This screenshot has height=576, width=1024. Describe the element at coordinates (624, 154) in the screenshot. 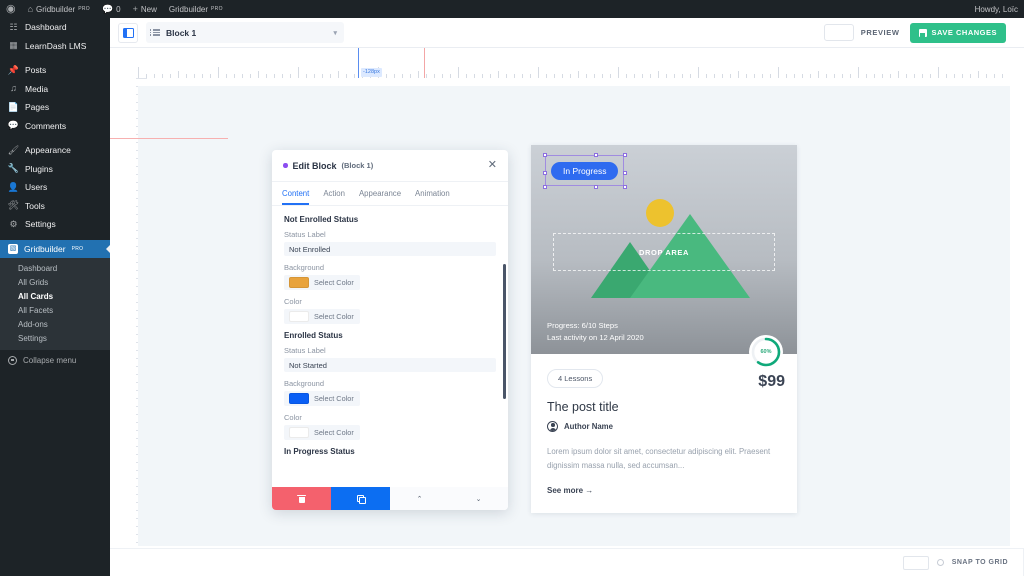

I see `resize-handle-ne` at that location.